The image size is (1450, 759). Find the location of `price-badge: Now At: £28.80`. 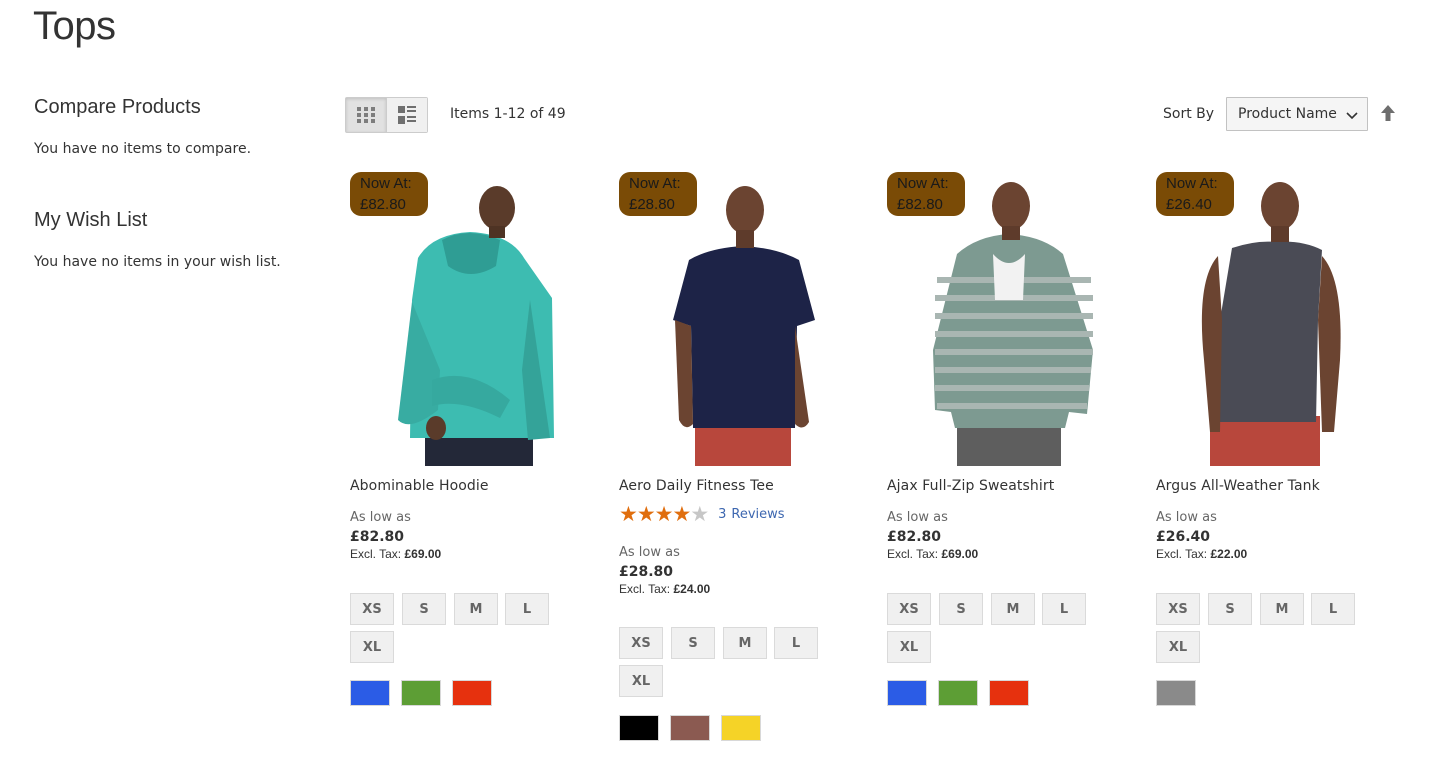

price-badge: Now At: £28.80 is located at coordinates (658, 194).